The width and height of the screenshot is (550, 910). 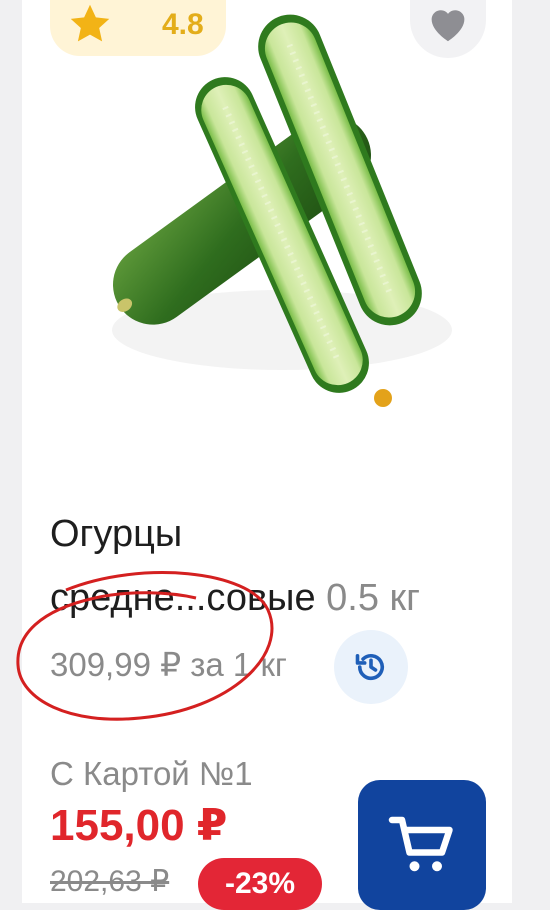 I want to click on price-history-icon, so click(x=370, y=667).